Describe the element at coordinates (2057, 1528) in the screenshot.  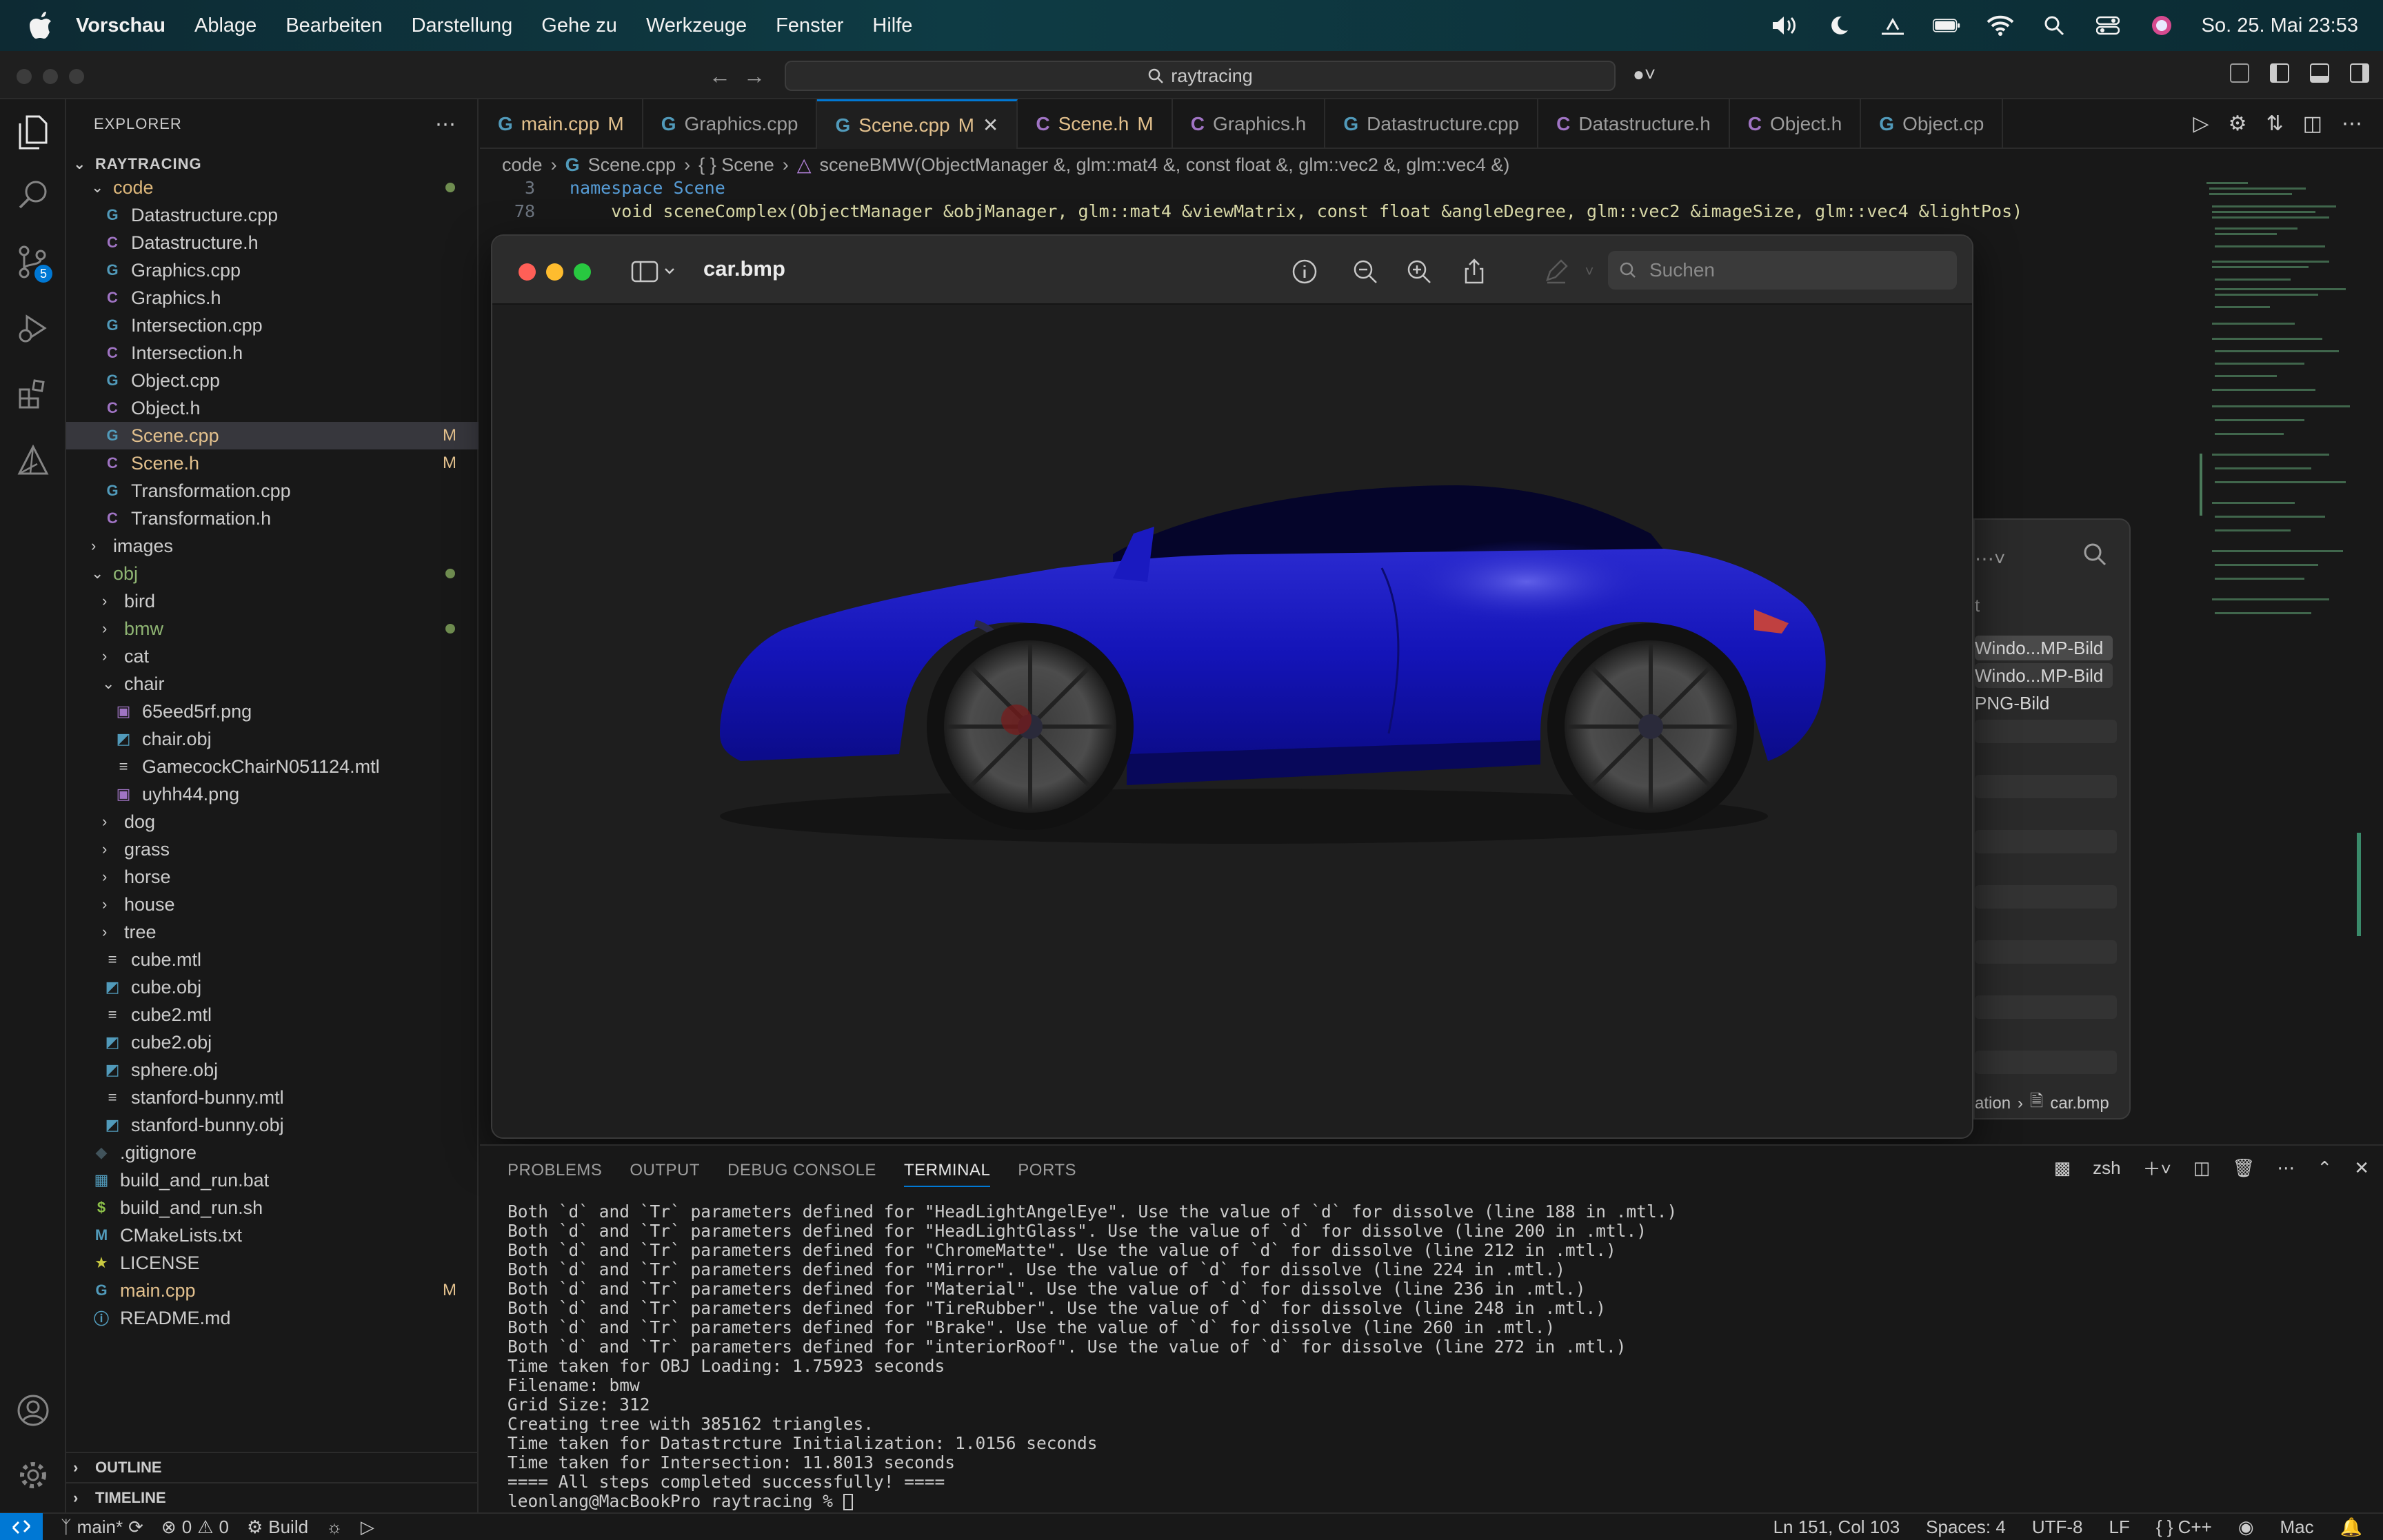
I see `encoding: UTF-8` at that location.